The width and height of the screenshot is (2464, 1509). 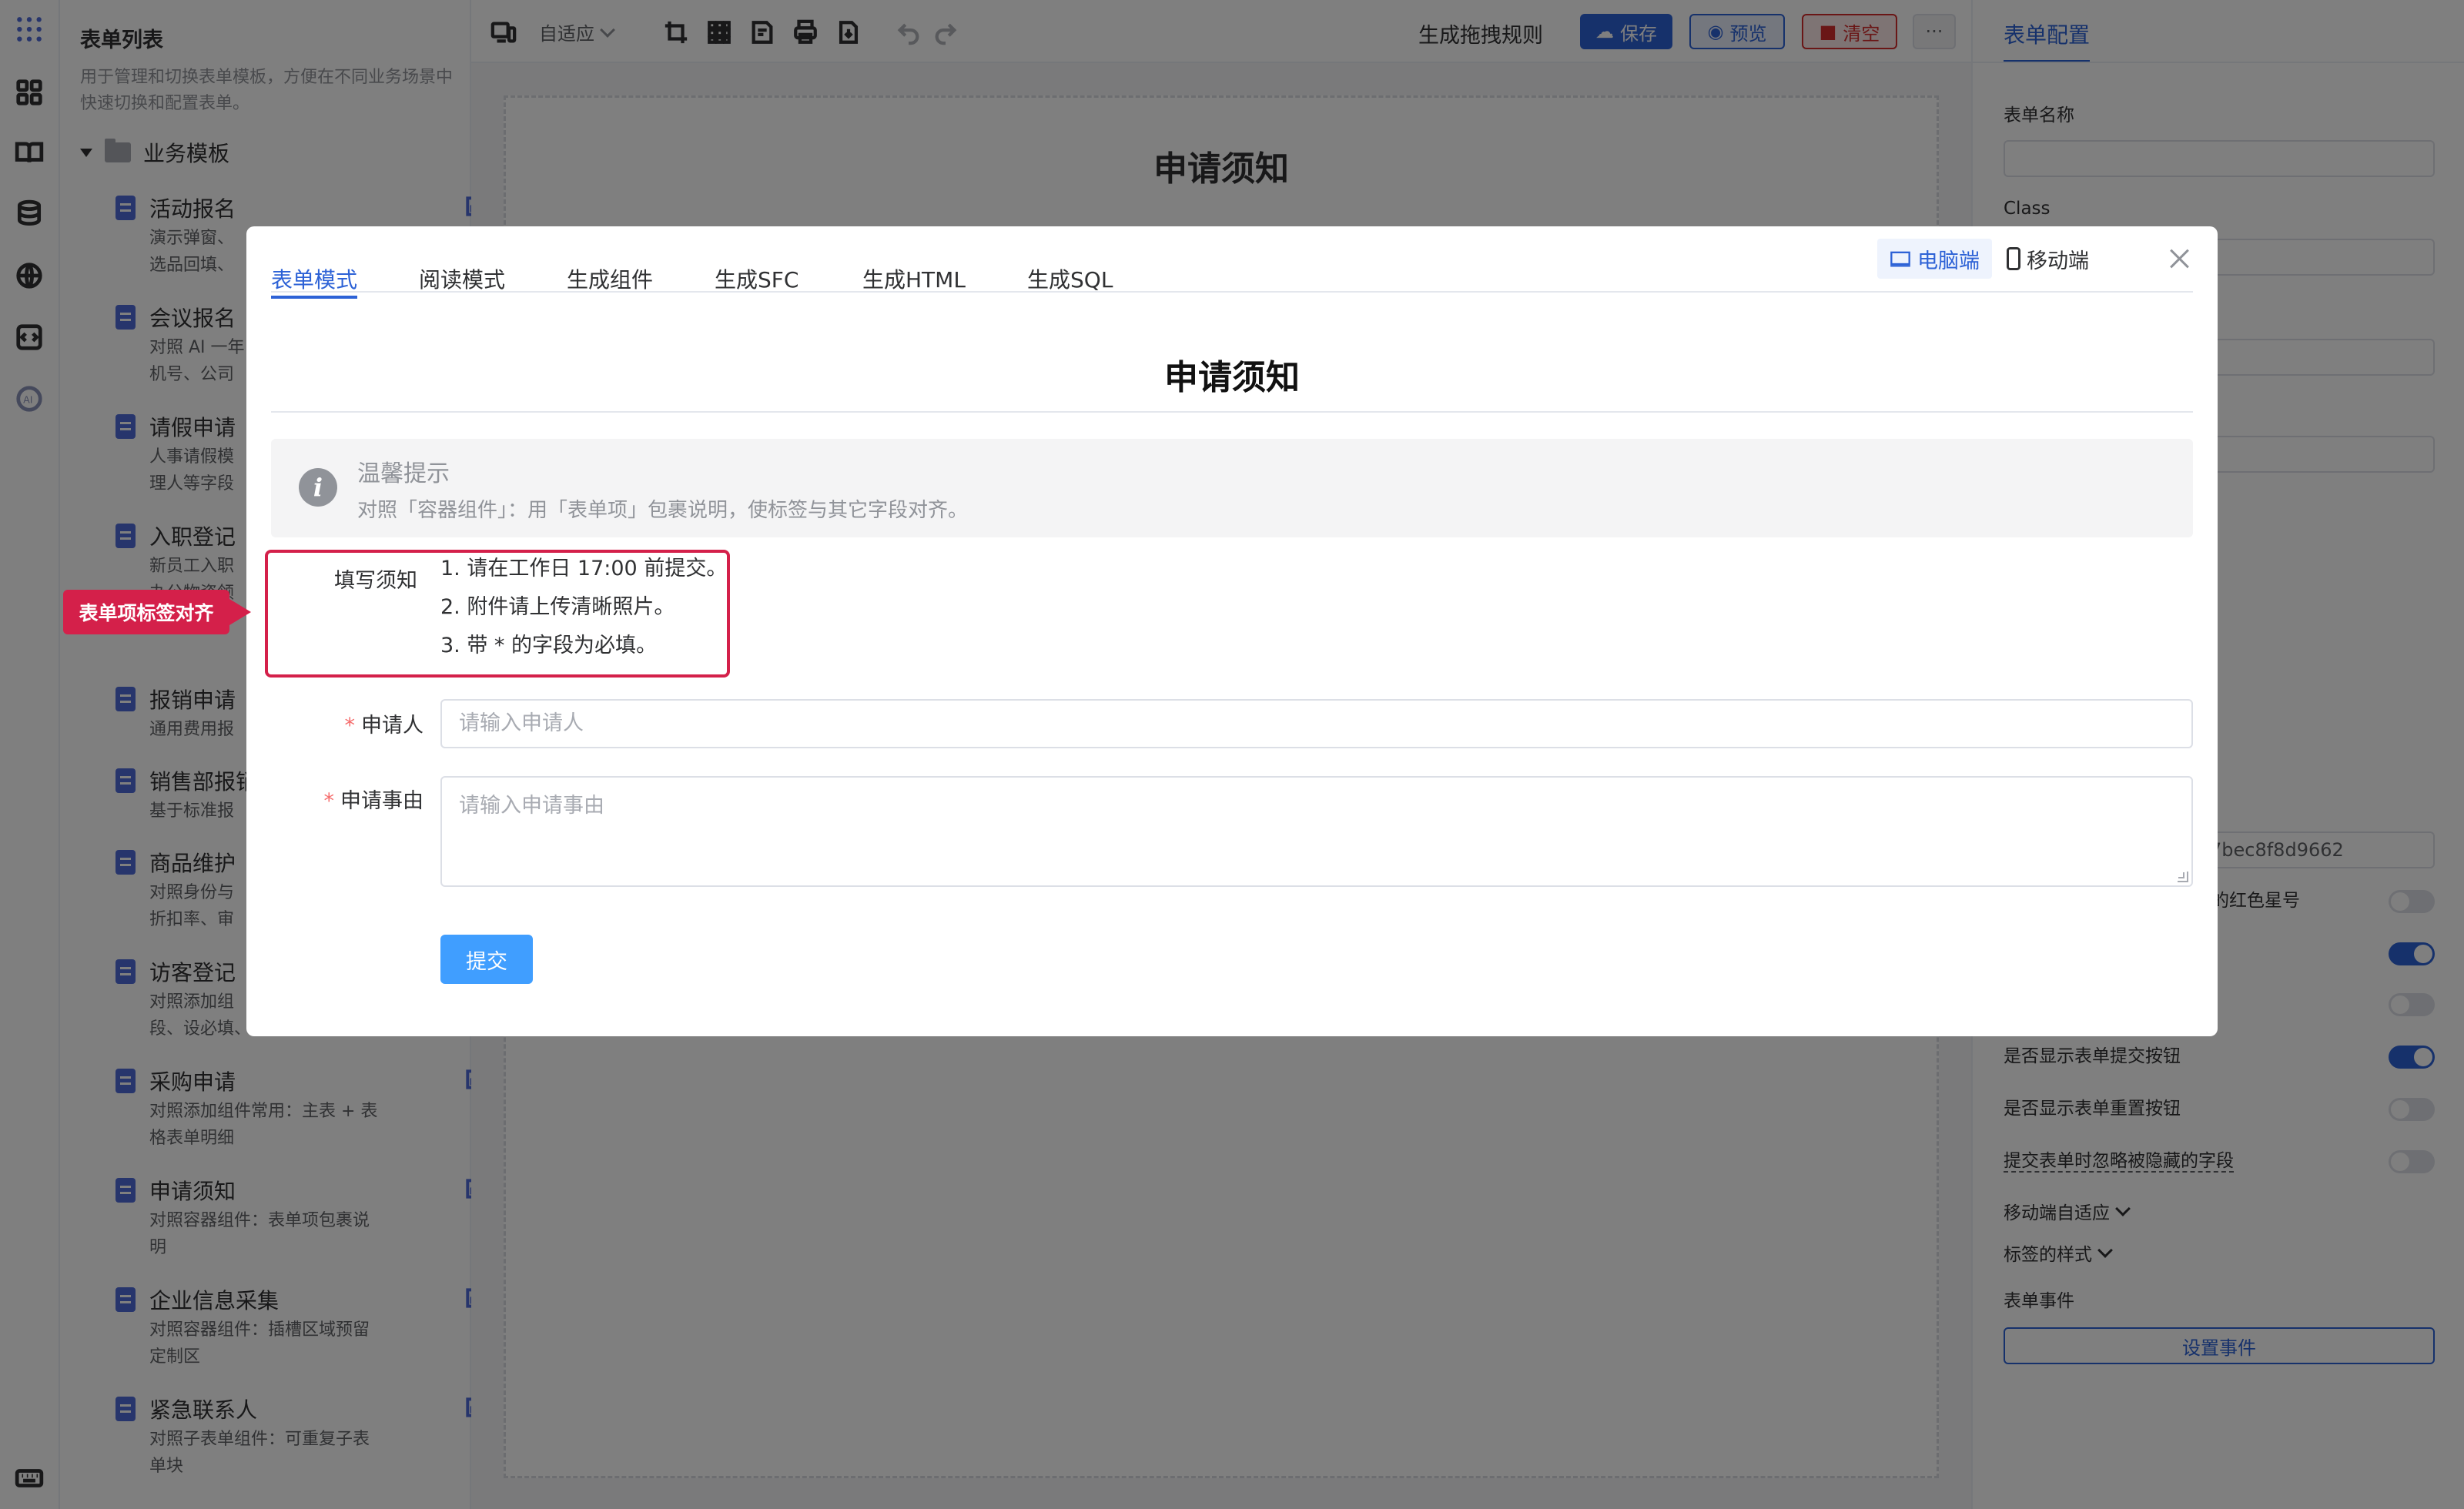 What do you see at coordinates (1232, 377) in the screenshot?
I see `form-title: 申请须知` at bounding box center [1232, 377].